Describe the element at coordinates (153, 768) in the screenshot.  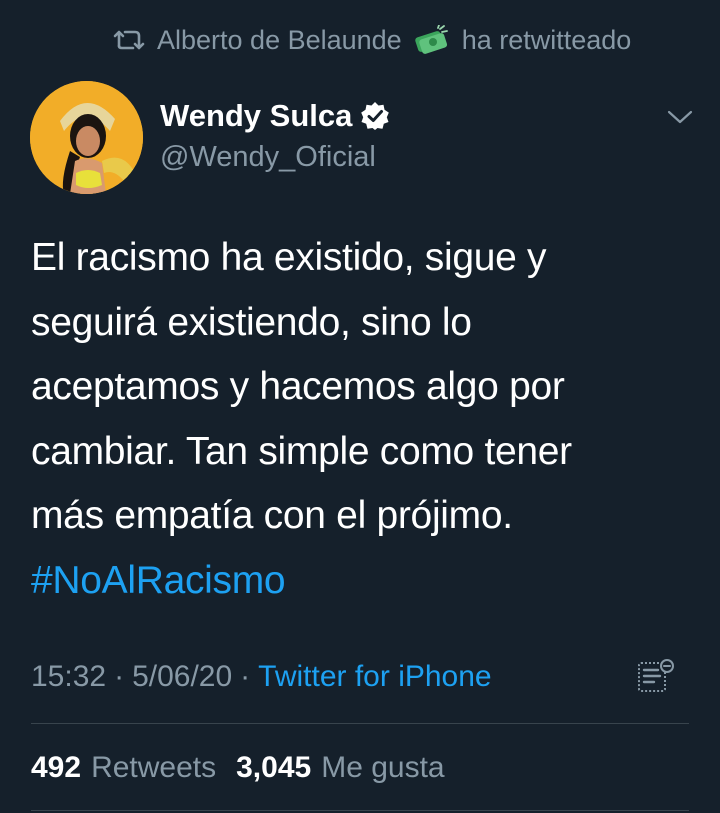
I see `retweets-label: Retweets` at that location.